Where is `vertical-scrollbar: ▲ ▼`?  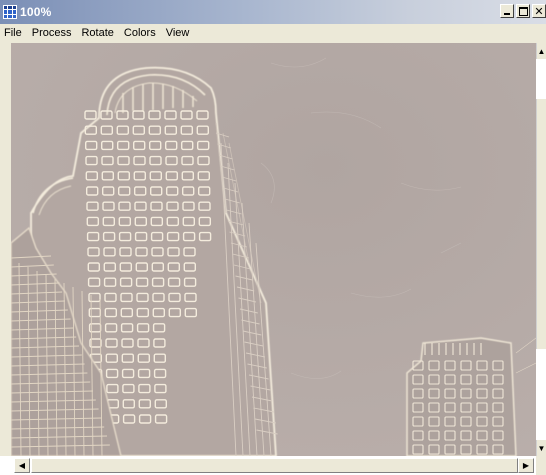 vertical-scrollbar: ▲ ▼ is located at coordinates (541, 249).